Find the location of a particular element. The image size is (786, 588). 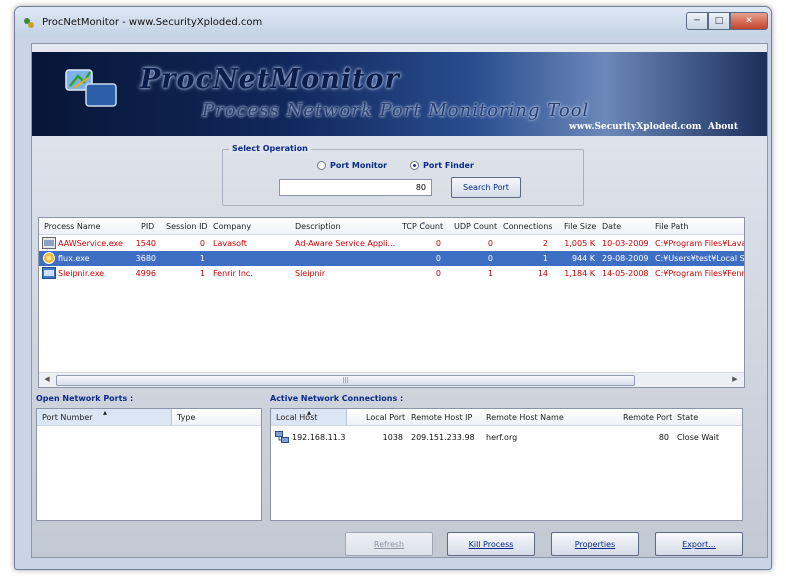

active-connections-label: Active Network Connections : is located at coordinates (337, 398).